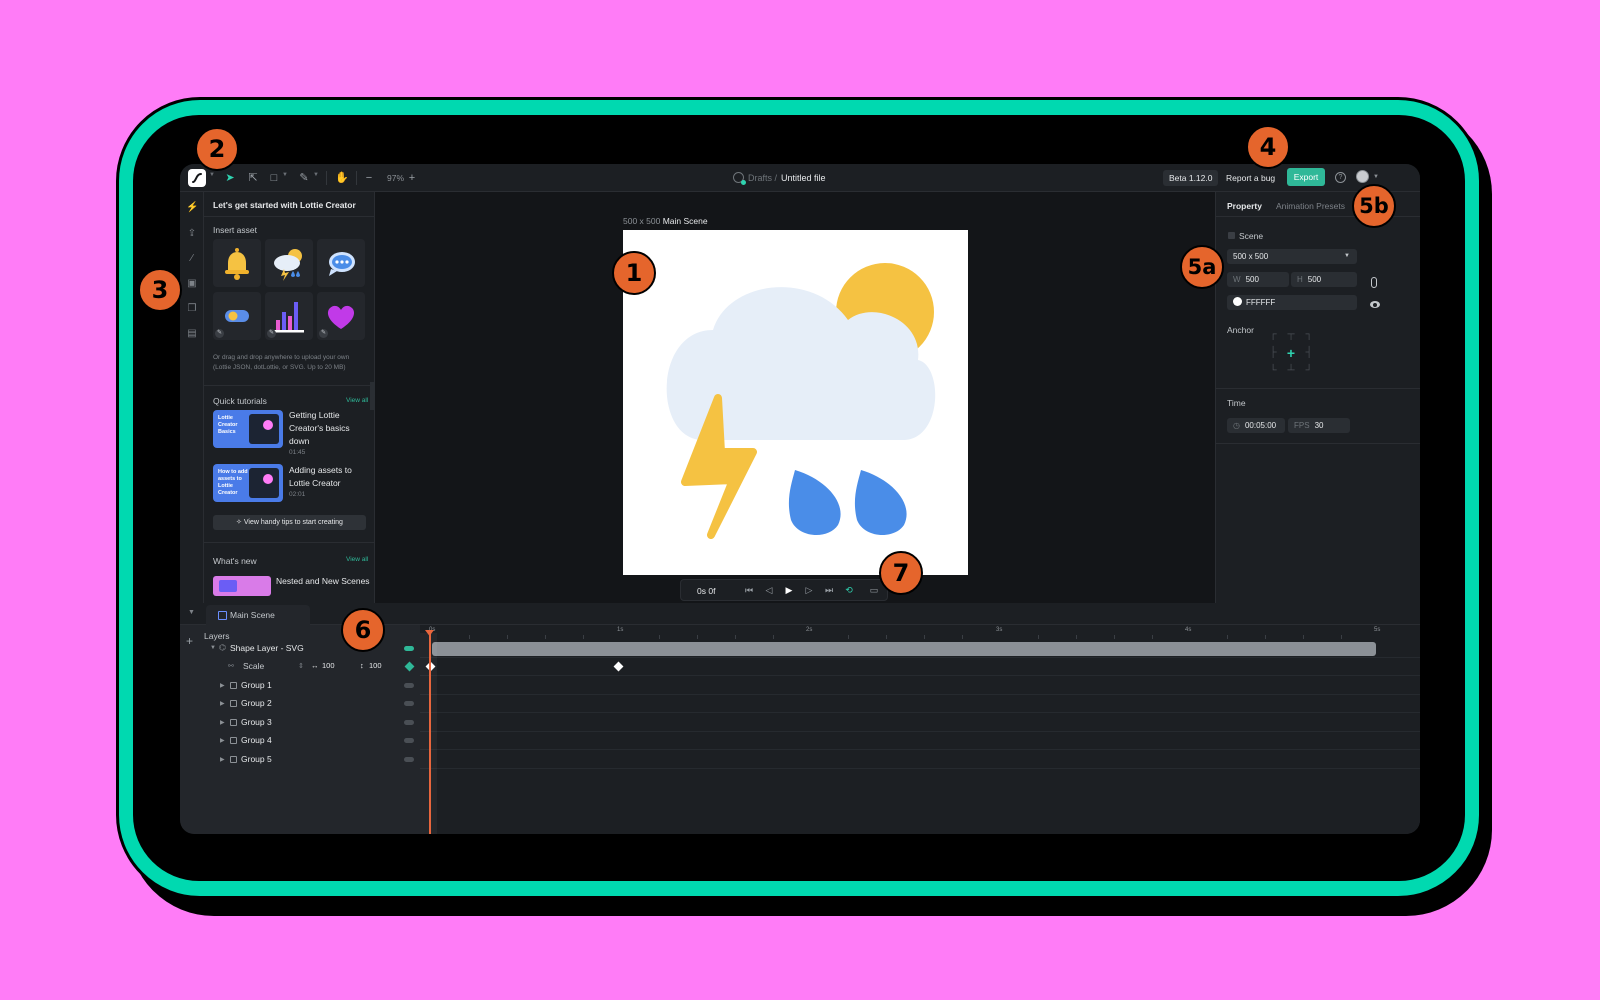 The height and width of the screenshot is (1000, 1600). I want to click on anchor-middle-right: ┤, so click(1309, 353).